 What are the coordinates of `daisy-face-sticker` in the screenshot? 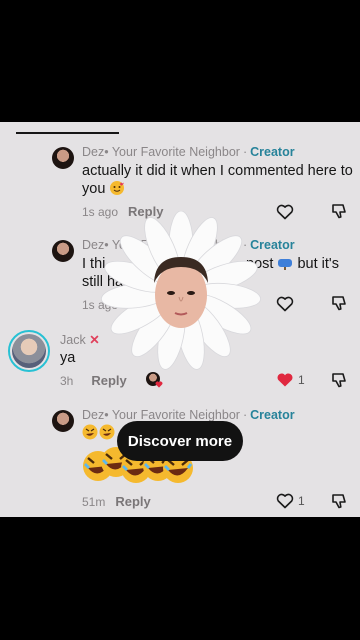 It's located at (181, 290).